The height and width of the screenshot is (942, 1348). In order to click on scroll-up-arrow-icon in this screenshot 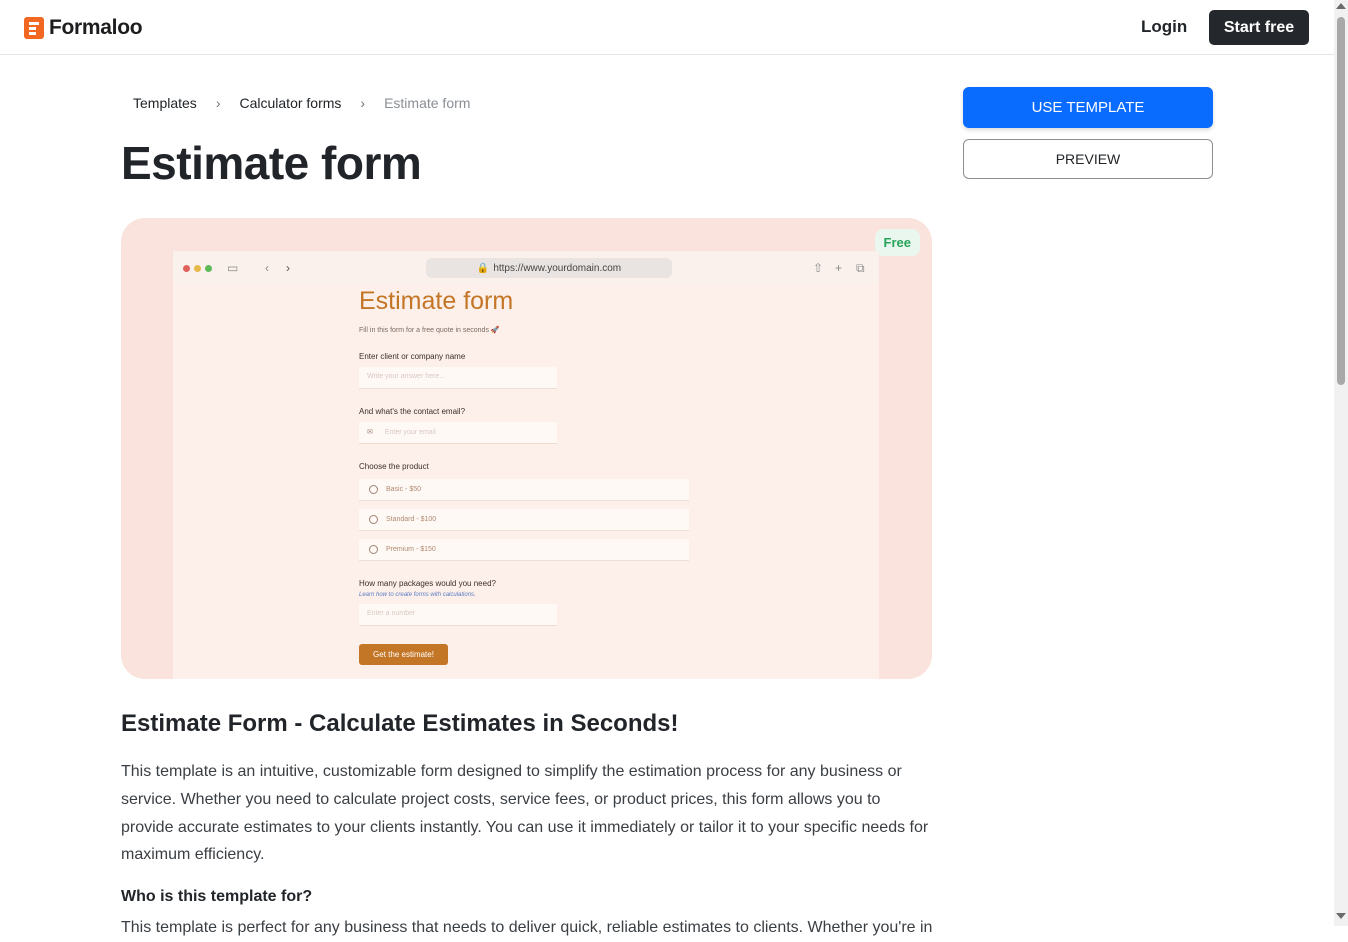, I will do `click(1341, 6)`.